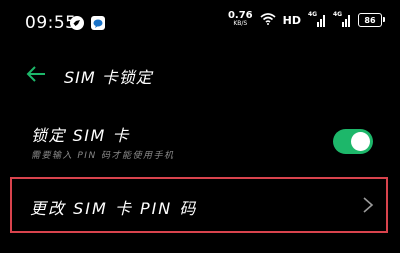 The height and width of the screenshot is (253, 400). I want to click on change-sim-pin-label: 更改 SIM 卡 PIN 码, so click(114, 208).